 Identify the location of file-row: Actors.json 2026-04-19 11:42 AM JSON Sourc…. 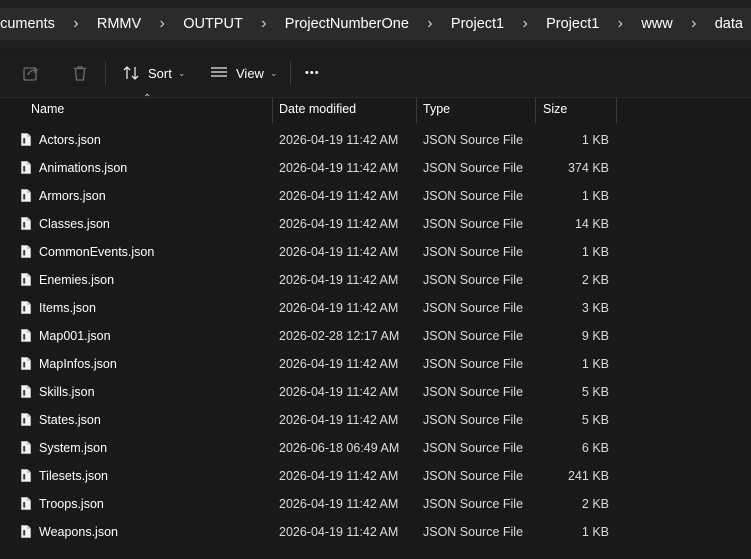
(375, 140).